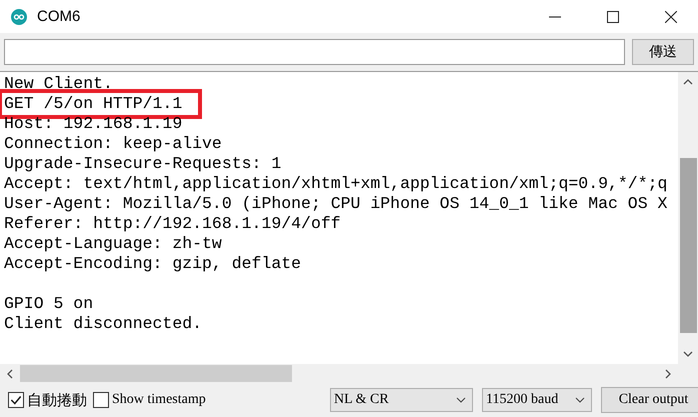 This screenshot has width=698, height=417. Describe the element at coordinates (613, 16) in the screenshot. I see `maximize-icon` at that location.